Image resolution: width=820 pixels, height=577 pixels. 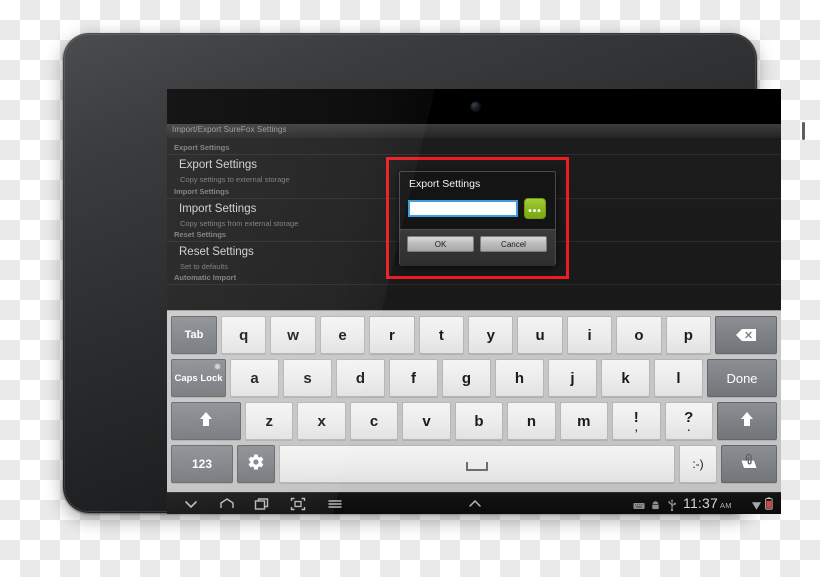 I want to click on home-icon, so click(x=227, y=504).